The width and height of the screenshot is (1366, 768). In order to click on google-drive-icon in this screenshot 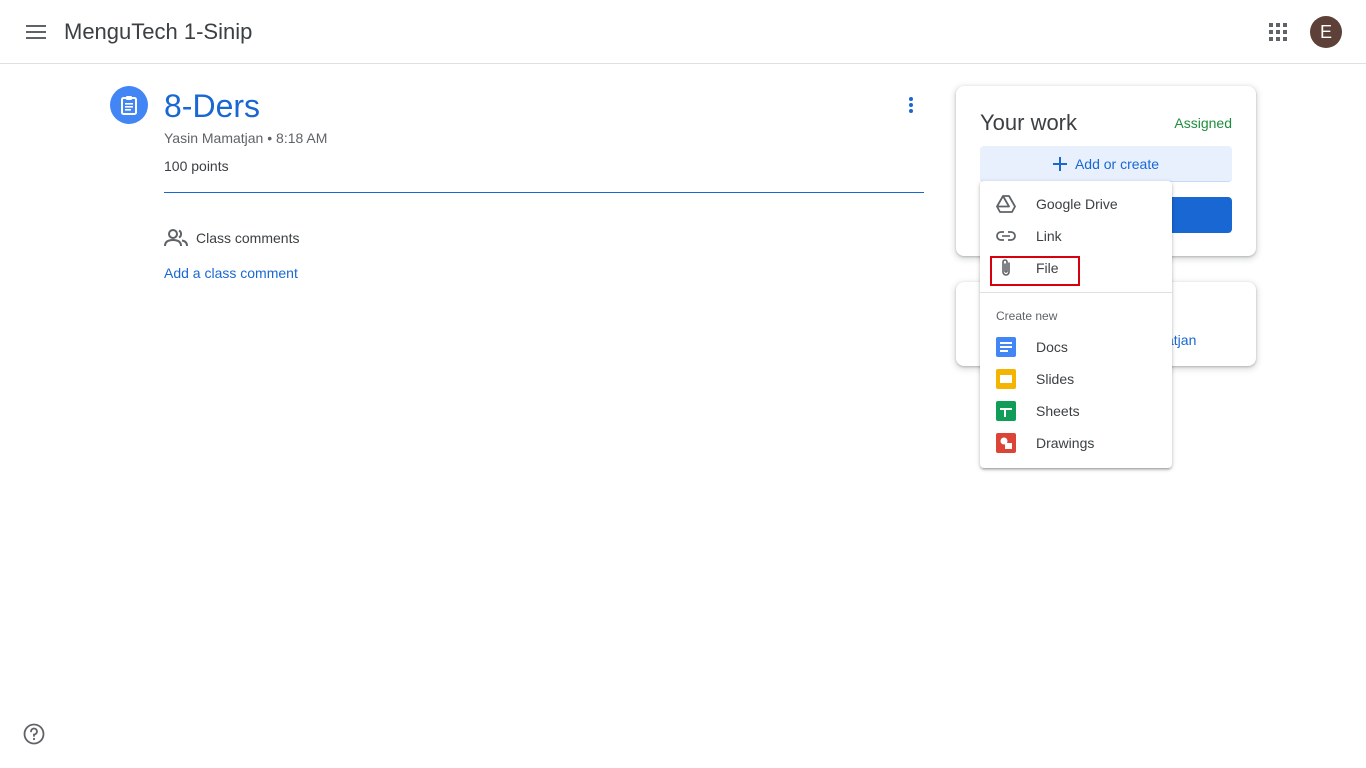, I will do `click(1006, 204)`.